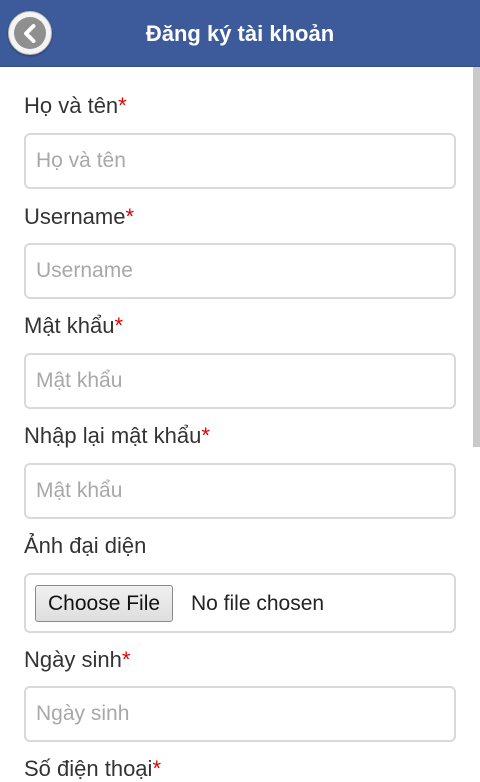 The image size is (480, 782). I want to click on fullname-label: Họ và tên*, so click(75, 105).